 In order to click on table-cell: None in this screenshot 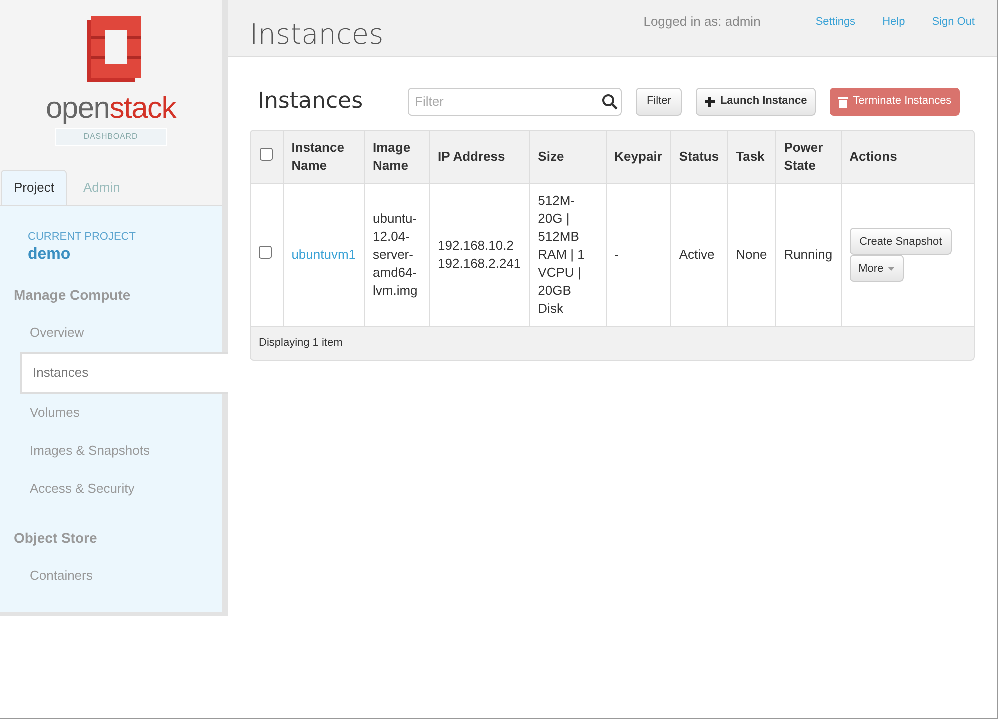, I will do `click(752, 255)`.